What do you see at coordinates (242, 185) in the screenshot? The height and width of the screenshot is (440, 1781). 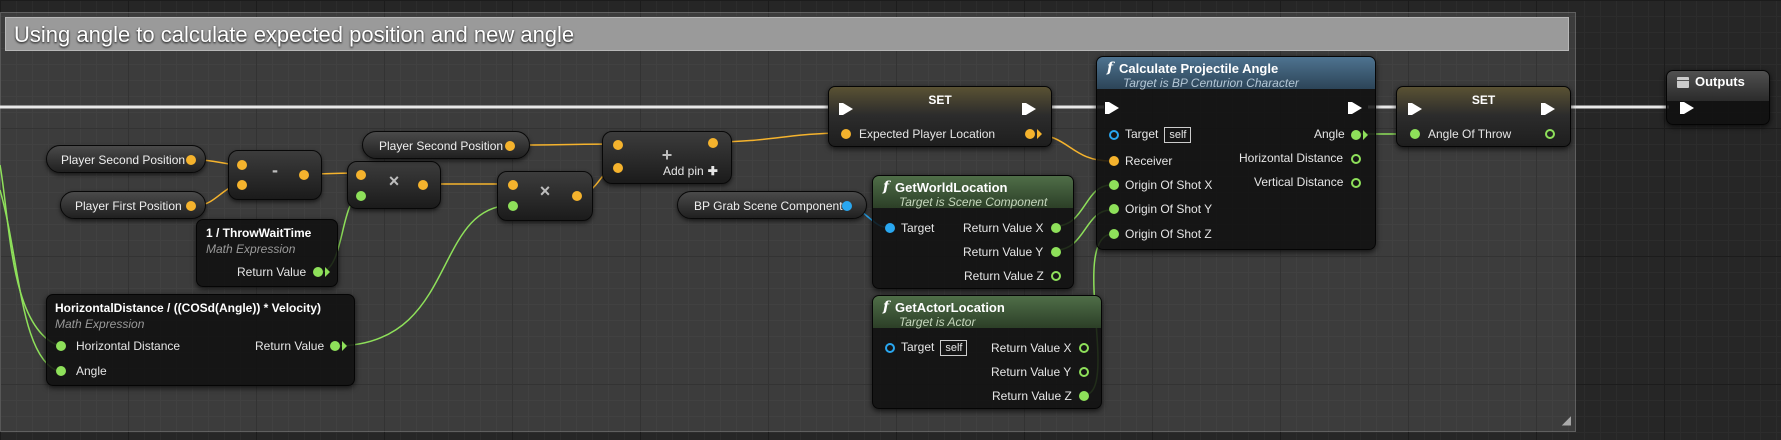 I see `vector-in-pin-b` at bounding box center [242, 185].